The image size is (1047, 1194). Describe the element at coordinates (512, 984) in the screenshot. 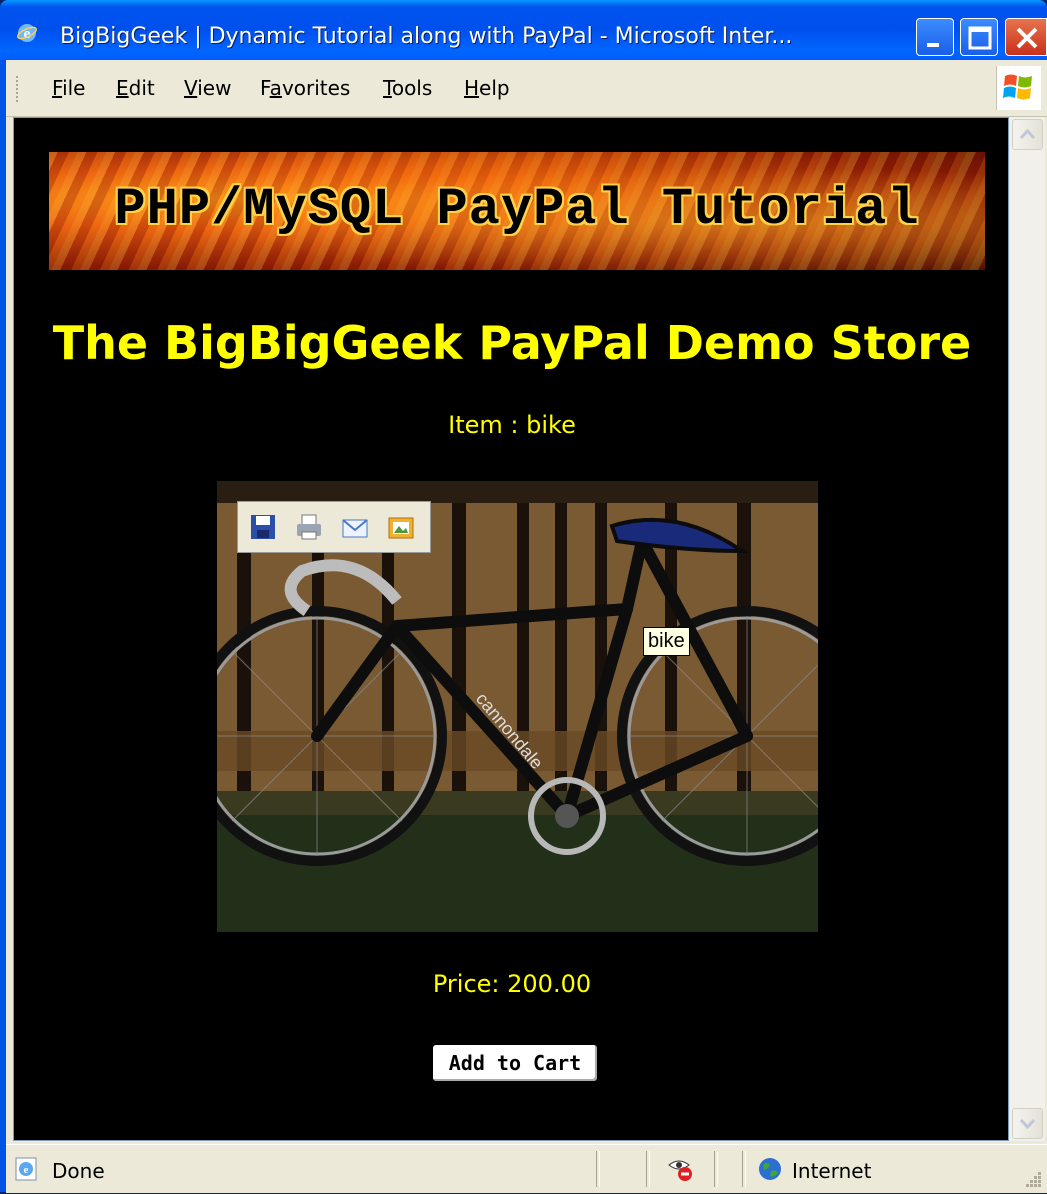

I see `item-price: Price: 200.00` at that location.